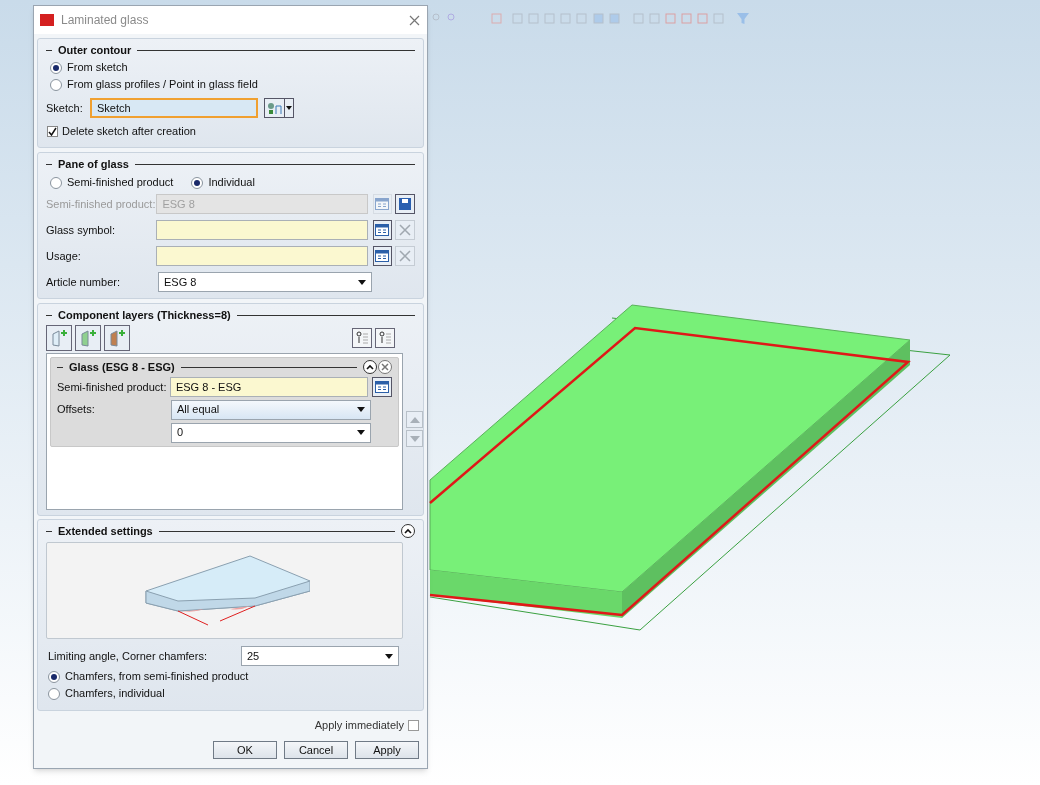 This screenshot has height=785, width=1040. I want to click on text-field: ESG 8 - ESG, so click(269, 387).